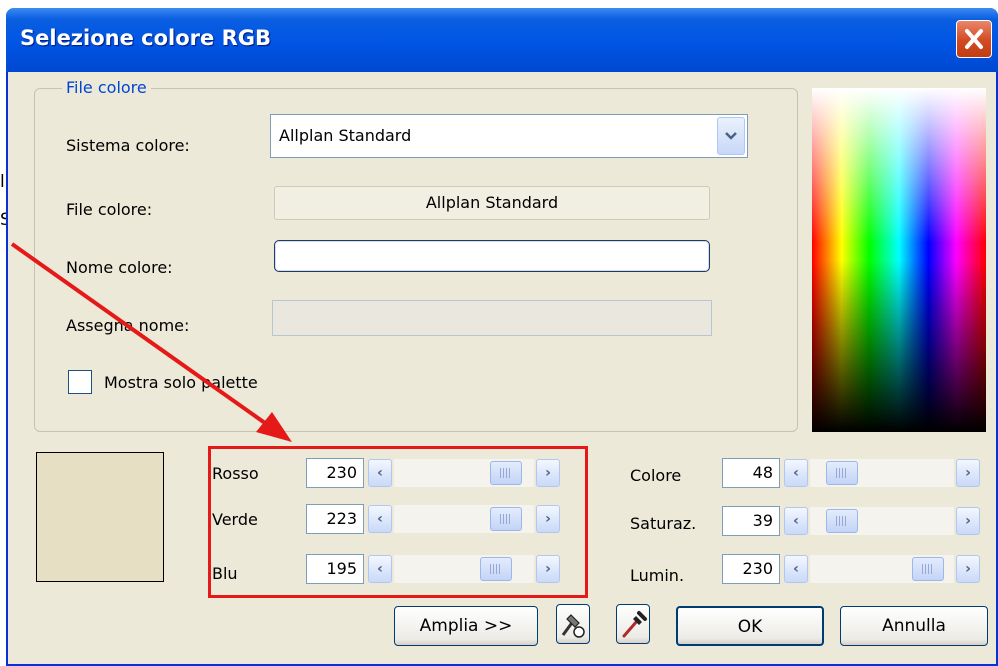 This screenshot has height=666, width=998. What do you see at coordinates (657, 575) in the screenshot?
I see `luminance-label: Lumin.` at bounding box center [657, 575].